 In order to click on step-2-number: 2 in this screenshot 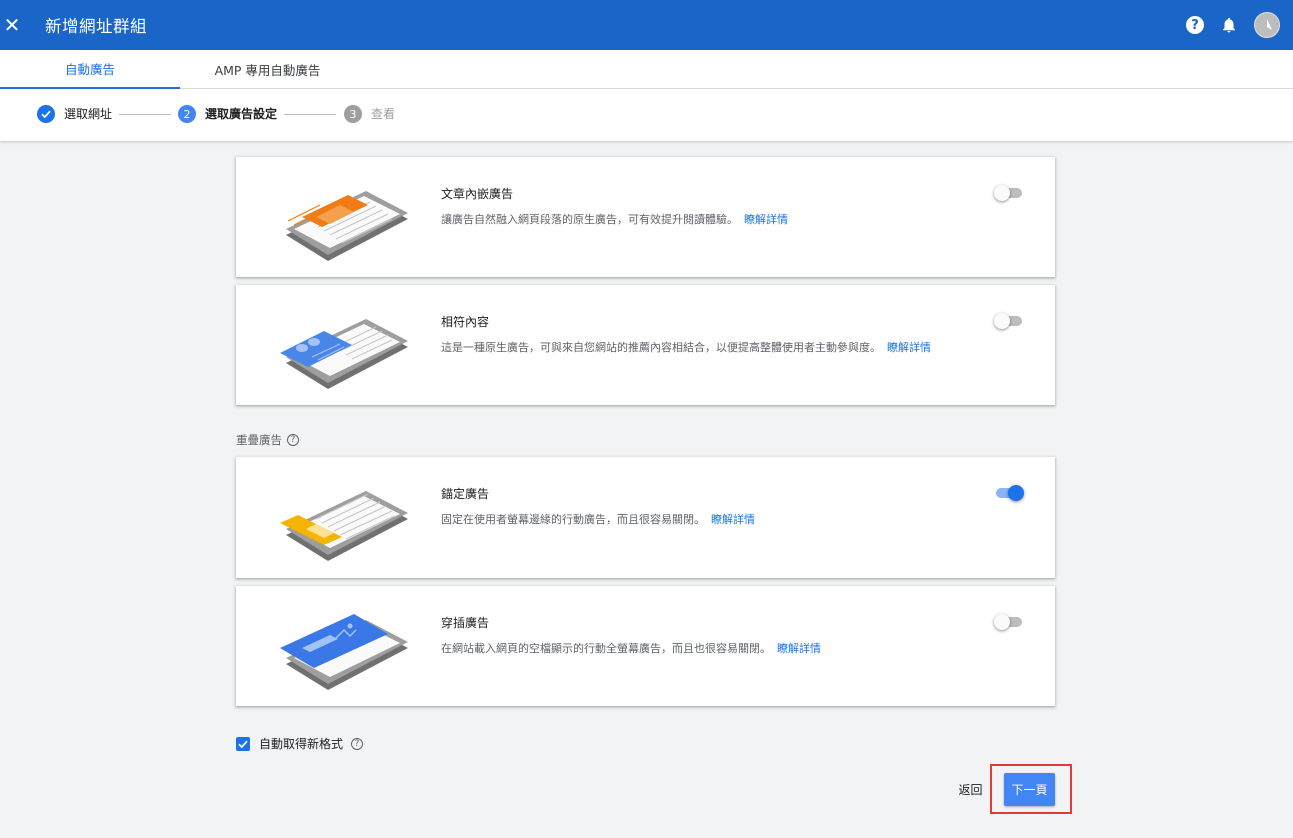, I will do `click(187, 114)`.